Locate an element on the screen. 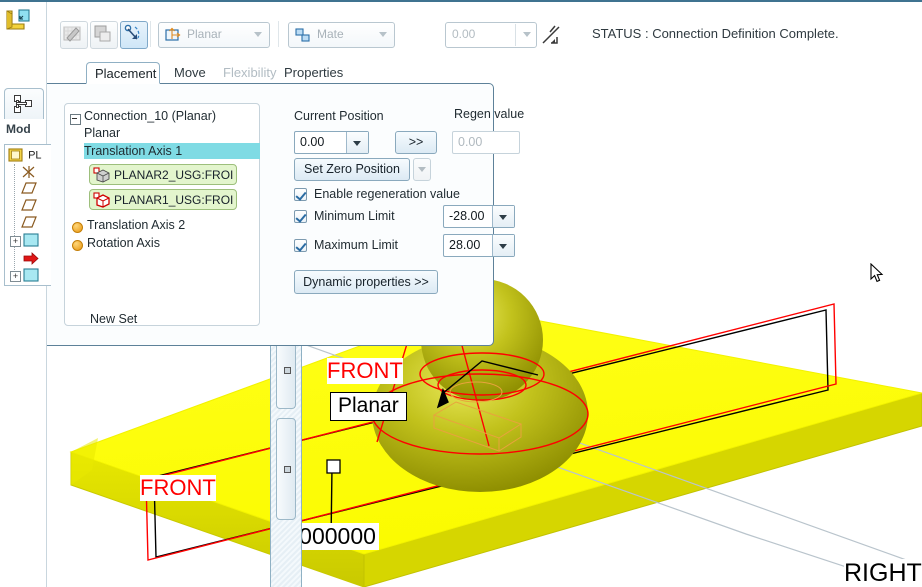 The image size is (922, 587). transfer-to-regen-button: >> is located at coordinates (416, 142).